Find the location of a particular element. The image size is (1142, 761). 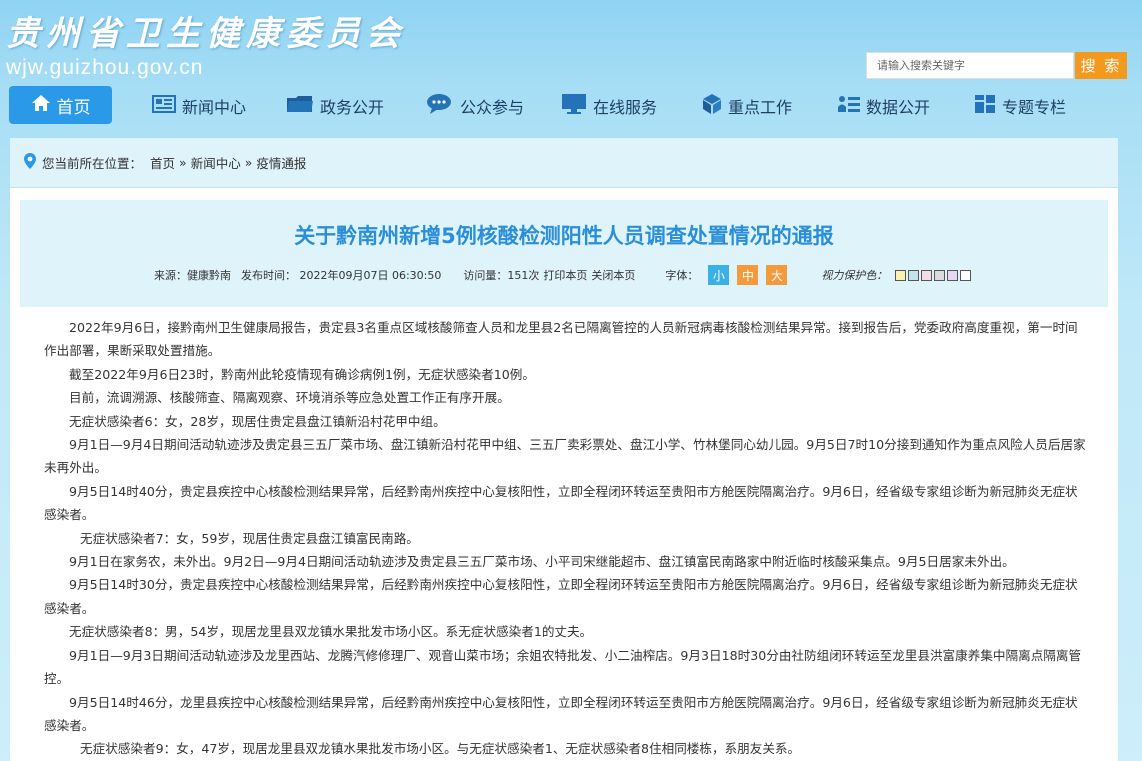

nav-label-special: 专题专栏 is located at coordinates (1034, 107).